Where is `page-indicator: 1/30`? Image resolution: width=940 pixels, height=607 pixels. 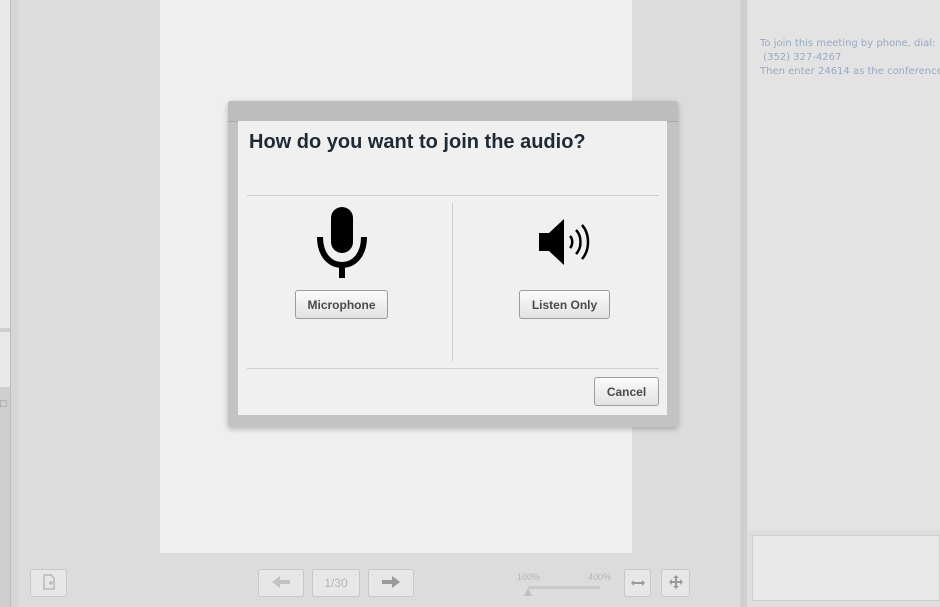
page-indicator: 1/30 is located at coordinates (336, 583).